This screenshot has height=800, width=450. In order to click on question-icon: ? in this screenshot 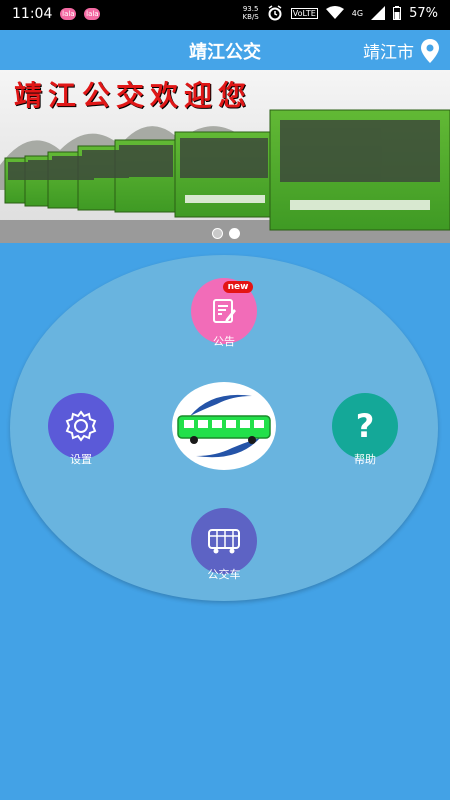, I will do `click(365, 426)`.